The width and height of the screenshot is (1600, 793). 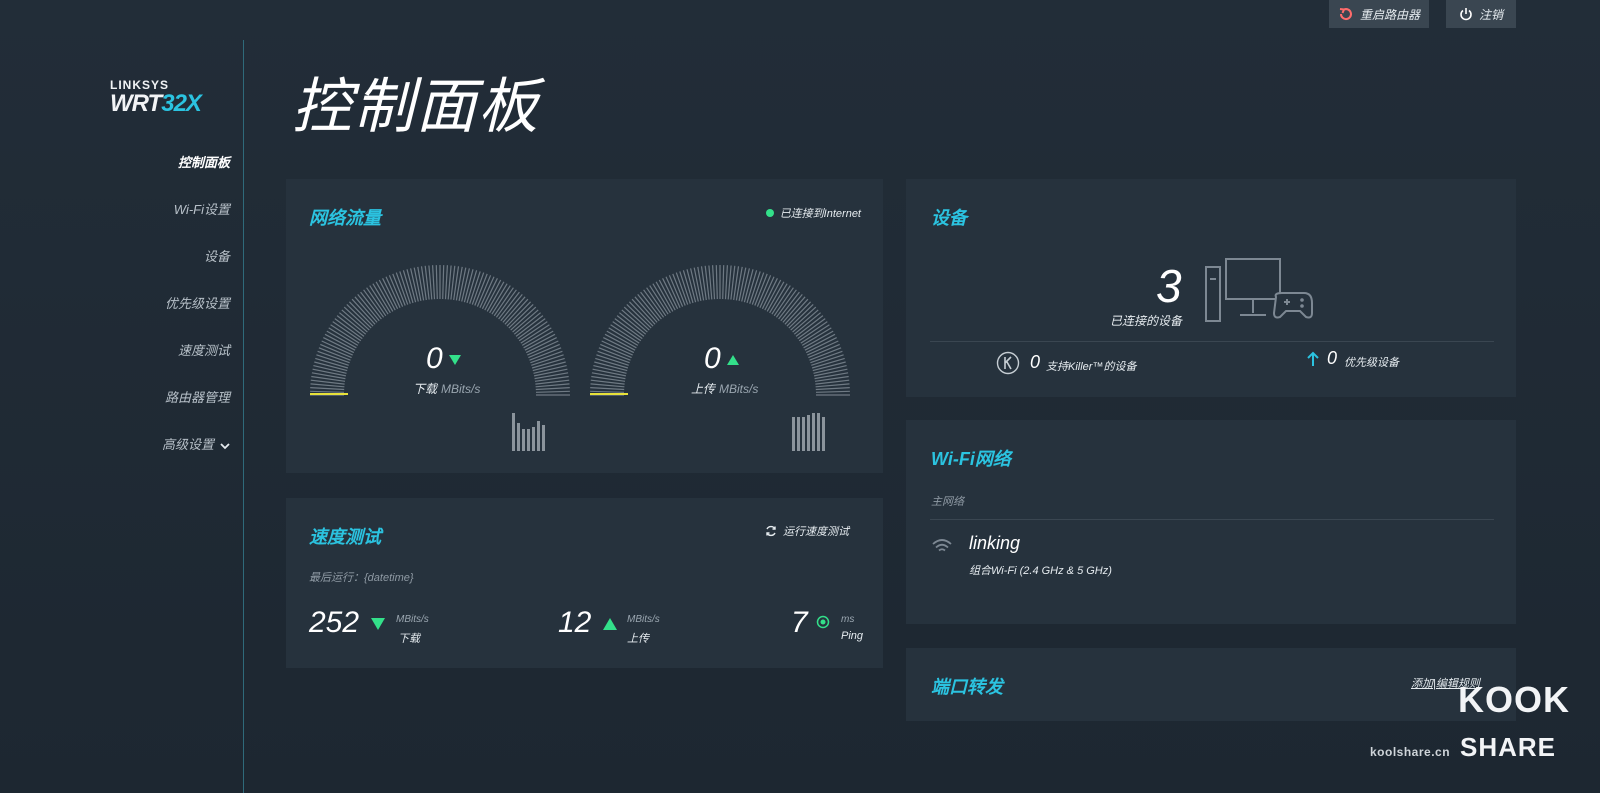 I want to click on ping-value: 7, so click(x=799, y=622).